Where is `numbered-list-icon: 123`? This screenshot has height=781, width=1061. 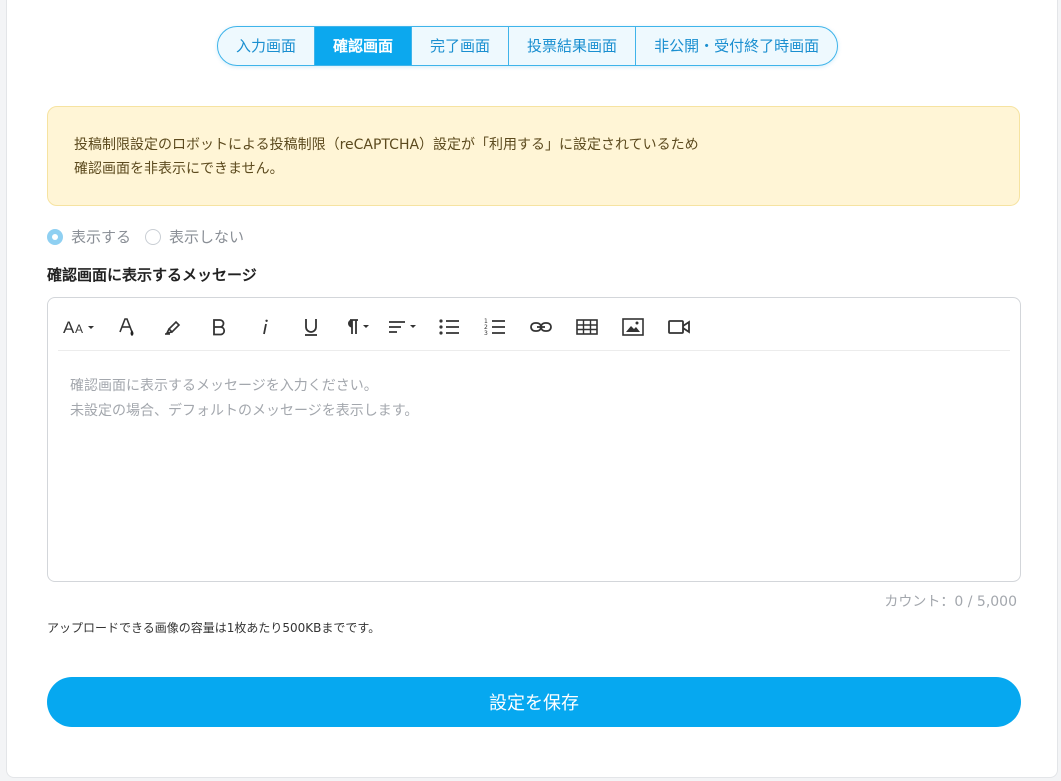 numbered-list-icon: 123 is located at coordinates (495, 327).